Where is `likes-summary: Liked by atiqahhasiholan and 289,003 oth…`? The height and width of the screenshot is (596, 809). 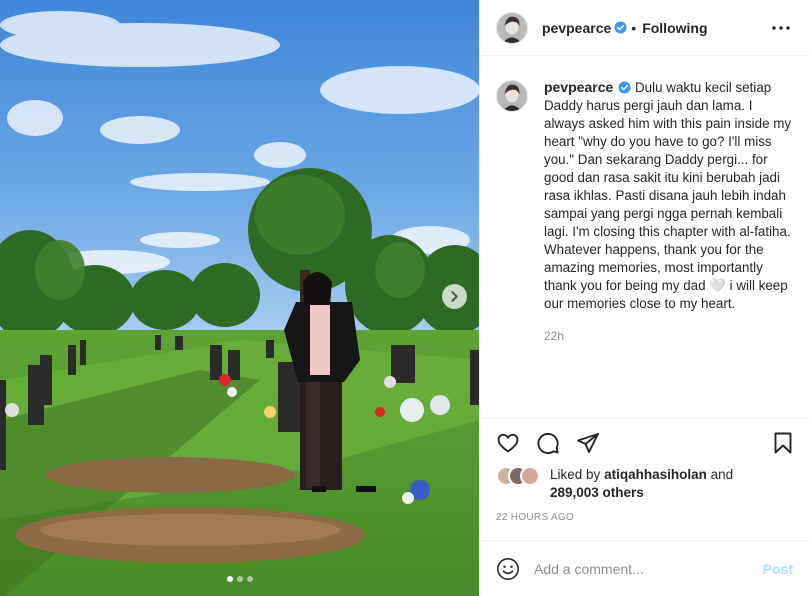 likes-summary: Liked by atiqahhasiholan and 289,003 oth… is located at coordinates (644, 489).